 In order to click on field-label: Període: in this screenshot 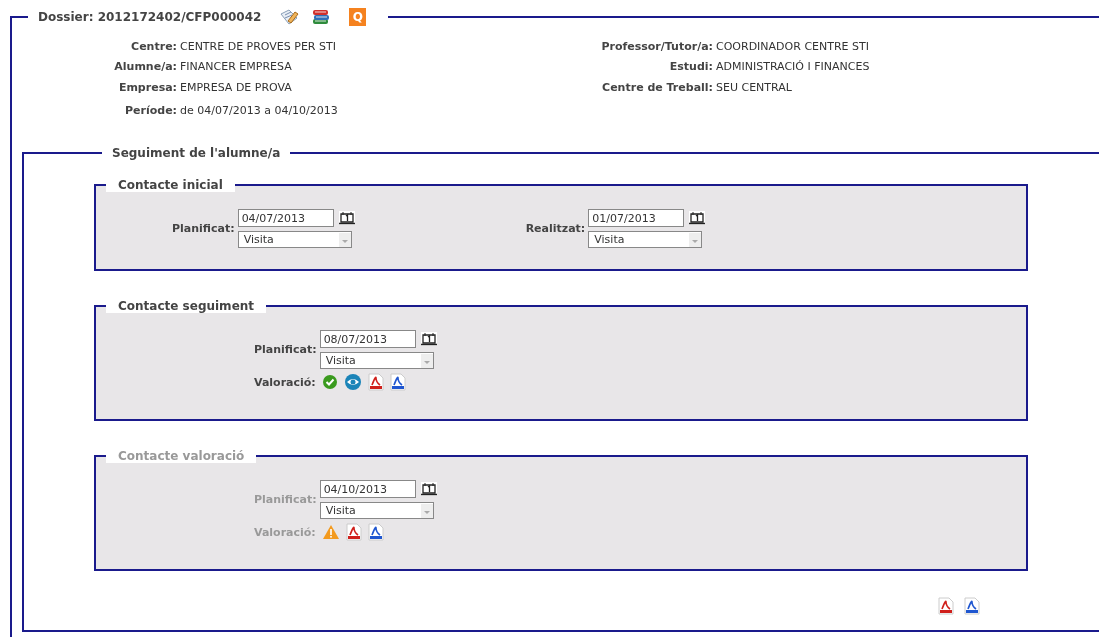, I will do `click(150, 111)`.